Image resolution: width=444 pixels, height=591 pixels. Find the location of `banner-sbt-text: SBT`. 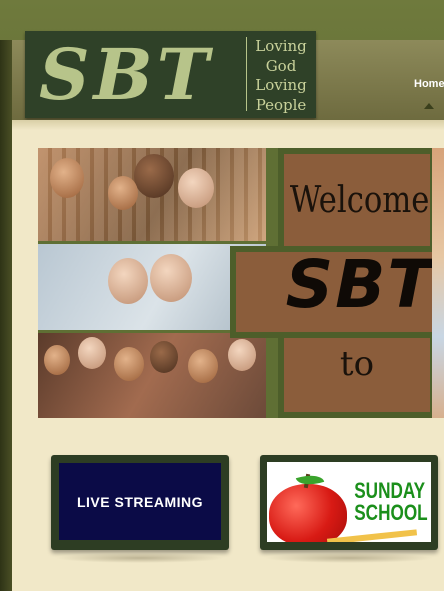

banner-sbt-text: SBT is located at coordinates (360, 284).